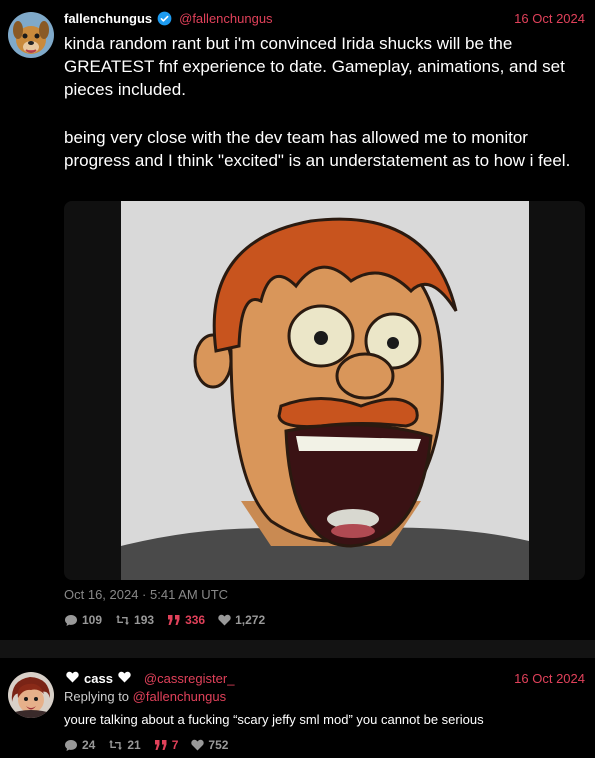  I want to click on replying-to-mention: @fallenchungus, so click(179, 696).